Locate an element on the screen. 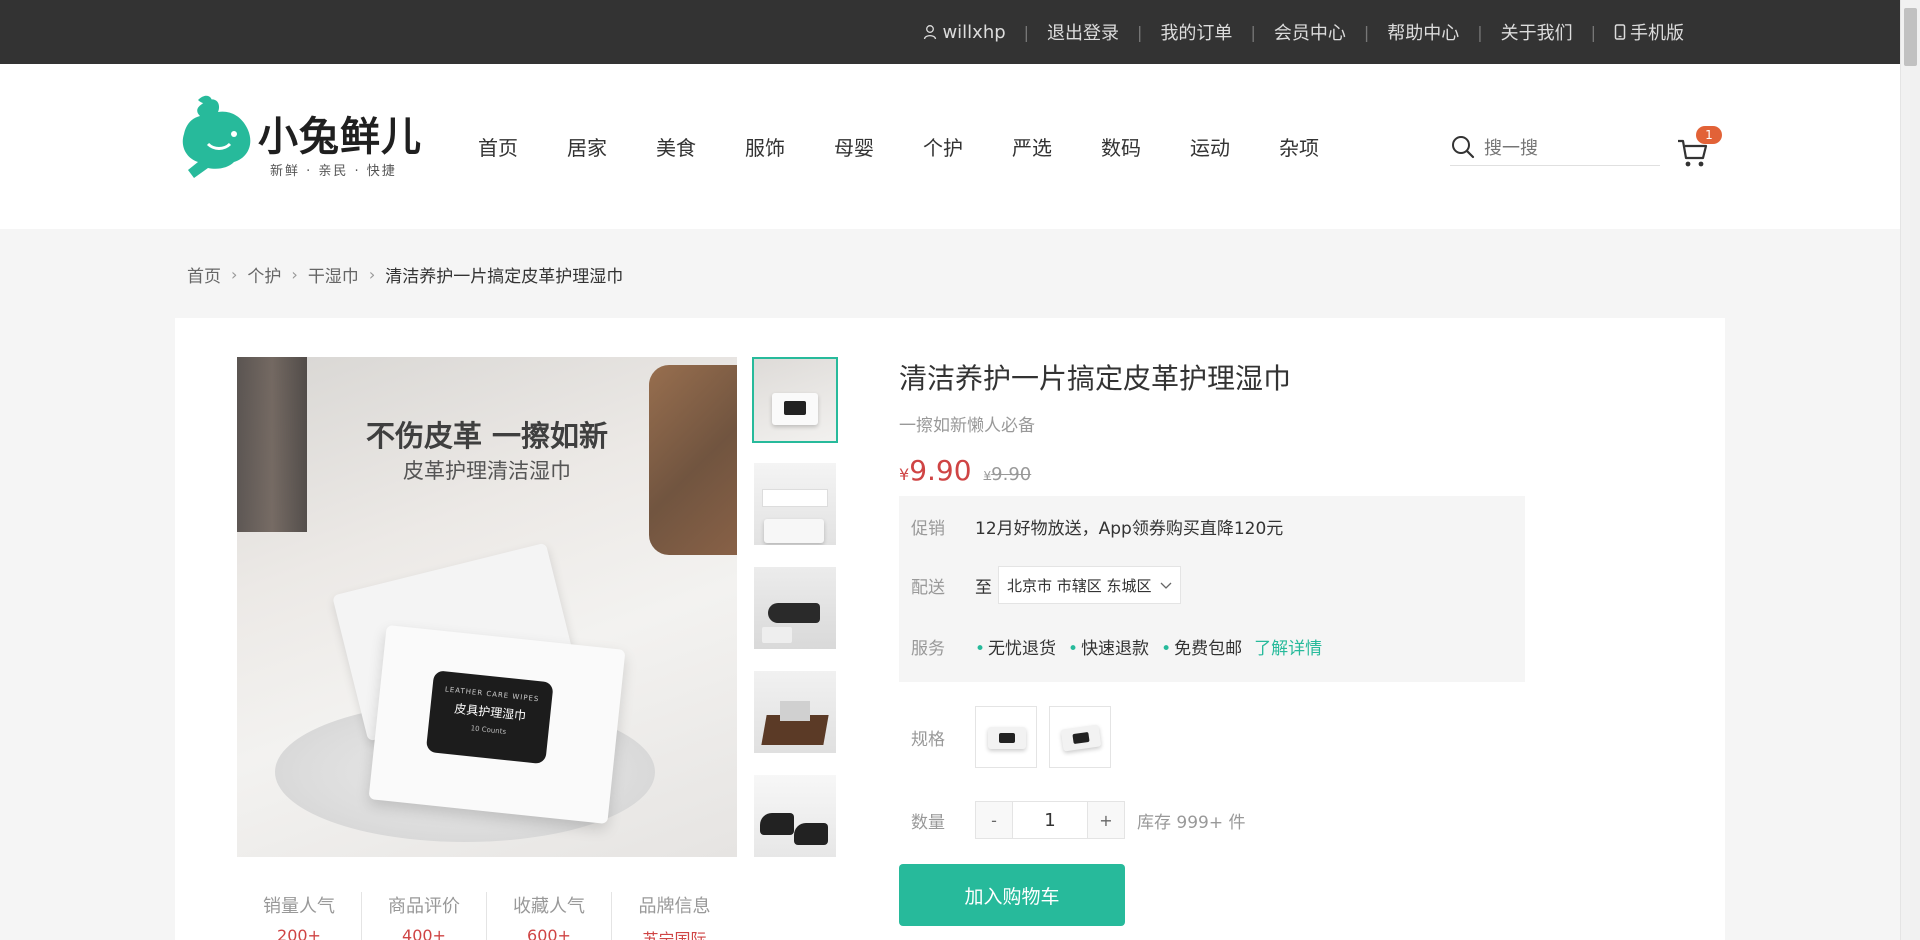 This screenshot has width=1920, height=940. stat-reviews: 商品评价 400+ is located at coordinates (424, 916).